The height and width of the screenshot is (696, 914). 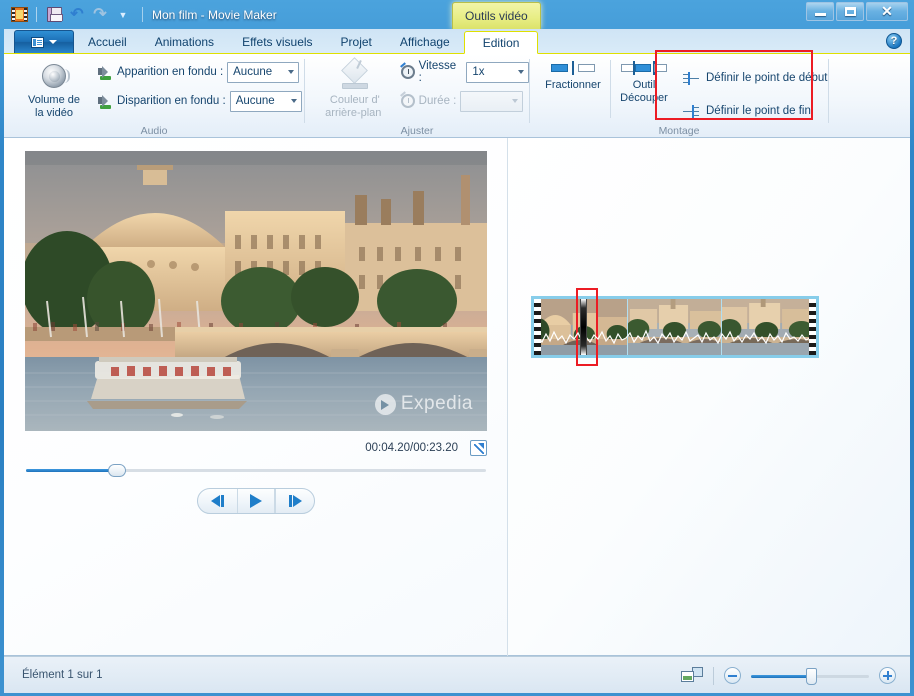 I want to click on timeline-playhead, so click(x=583, y=327).